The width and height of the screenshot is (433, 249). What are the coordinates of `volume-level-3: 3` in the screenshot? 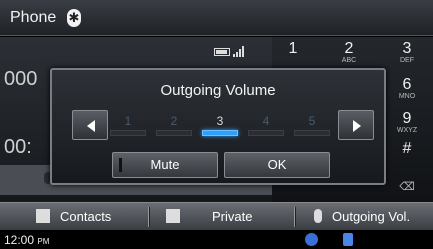 It's located at (220, 125).